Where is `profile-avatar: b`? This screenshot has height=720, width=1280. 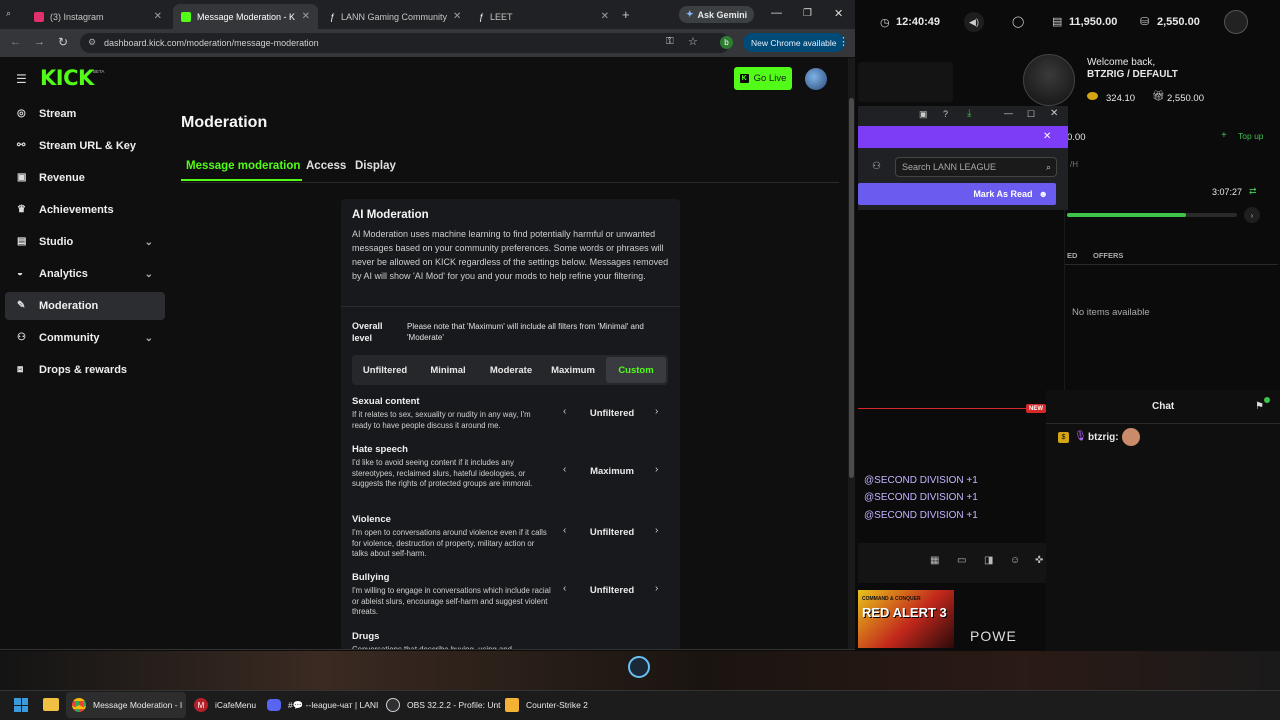 profile-avatar: b is located at coordinates (726, 42).